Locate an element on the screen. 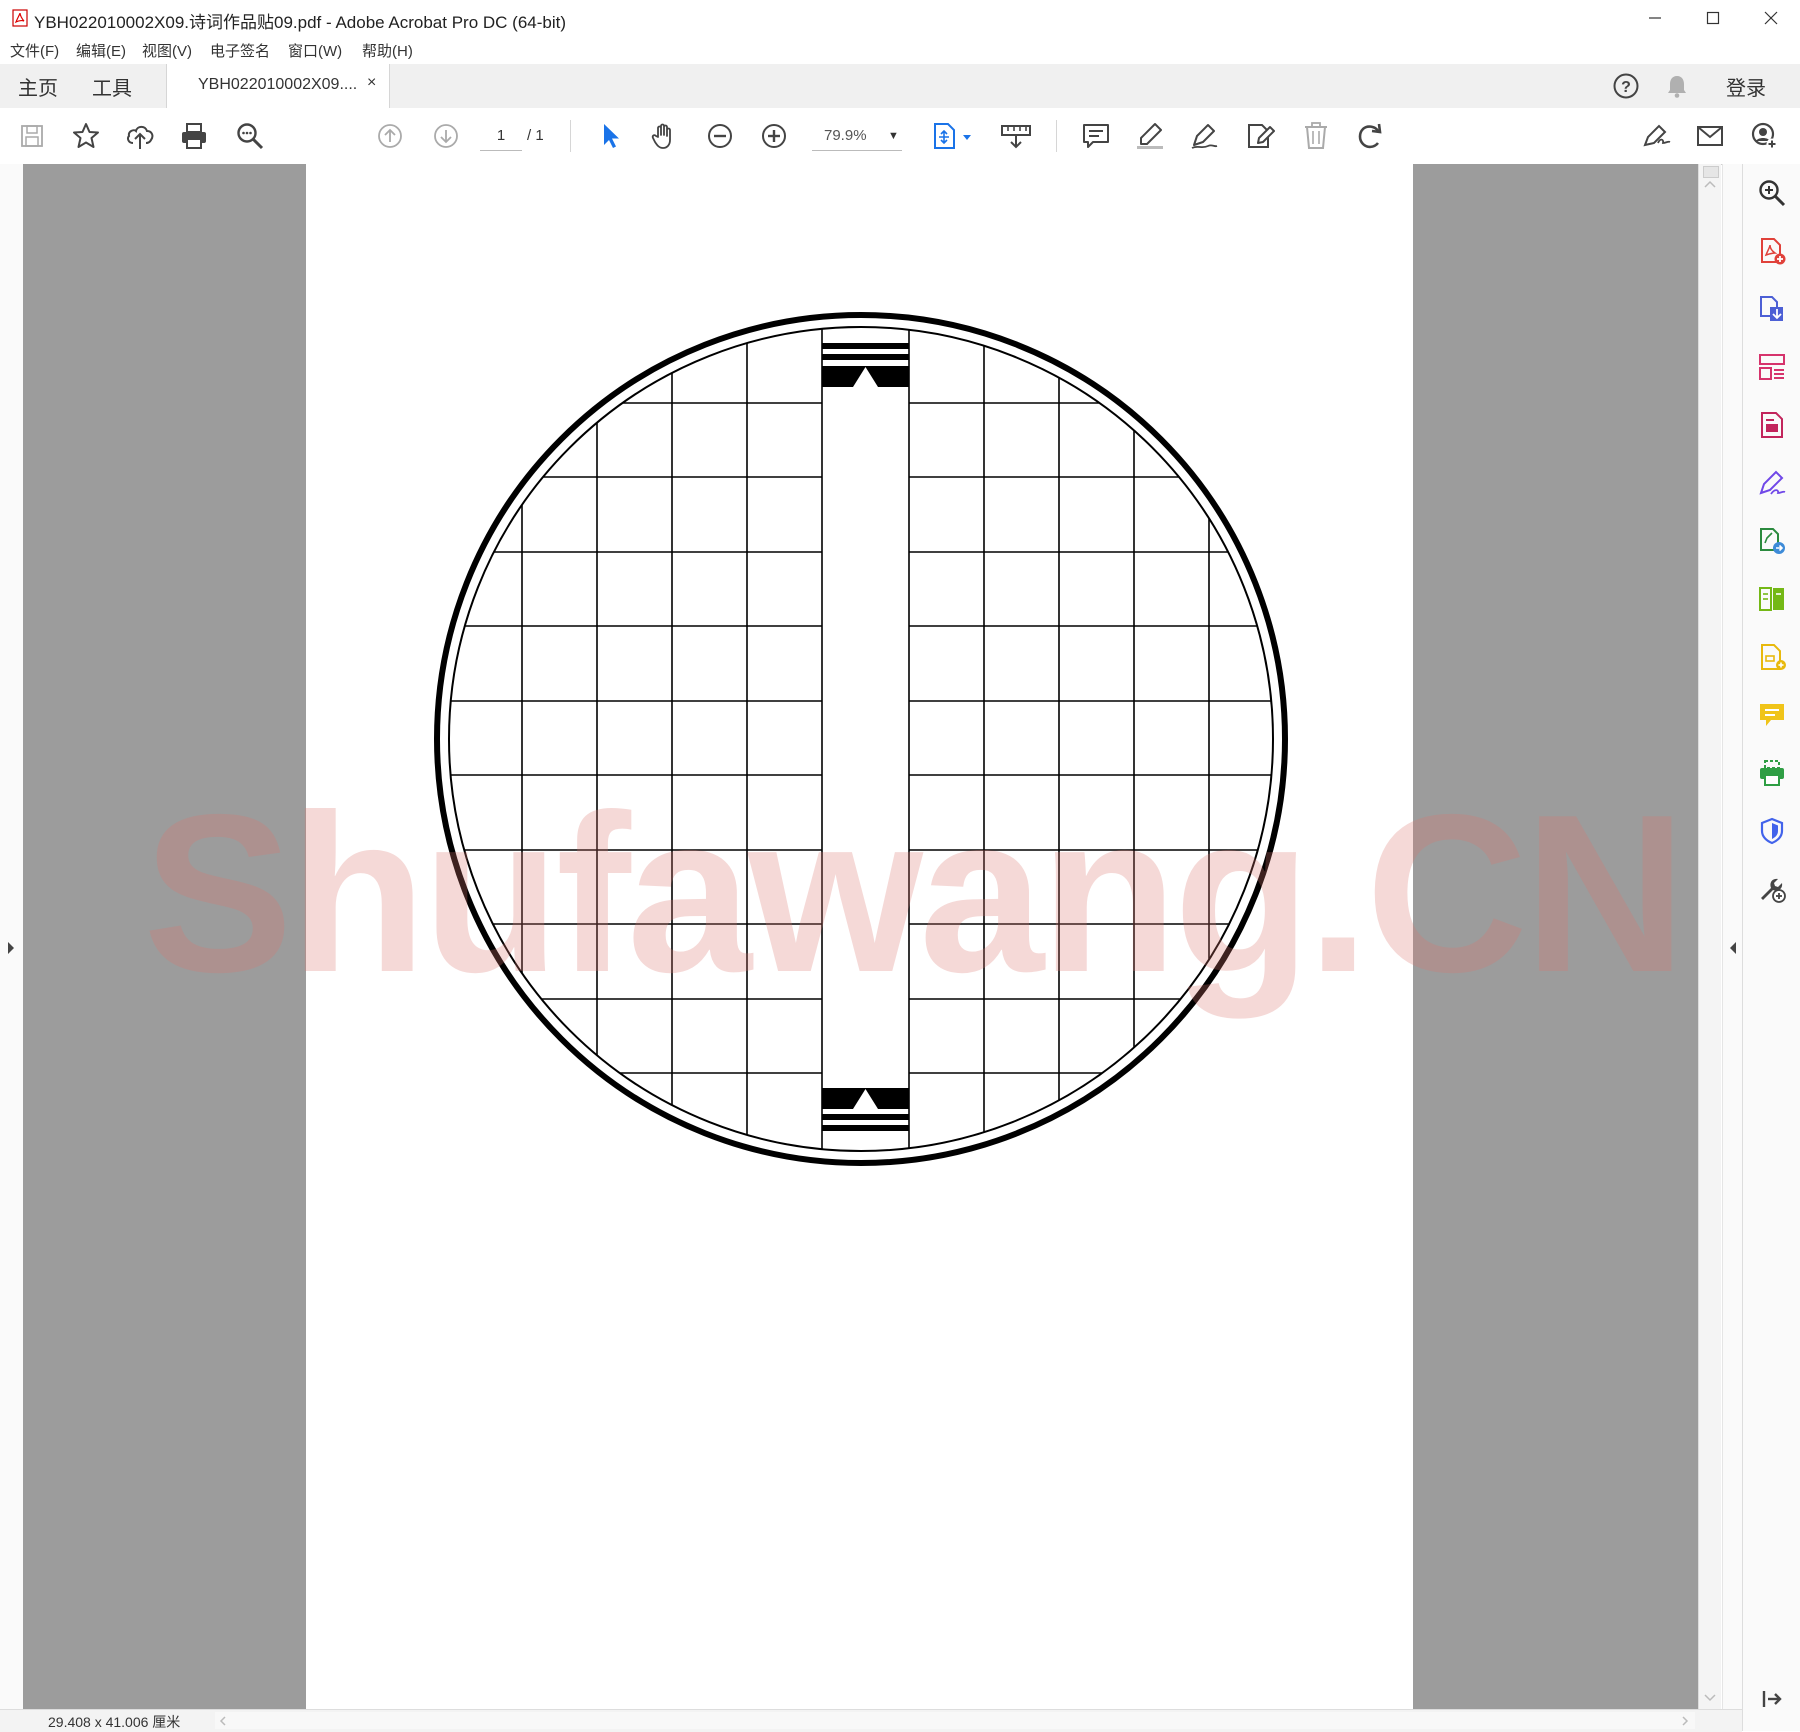  share-user-button is located at coordinates (1764, 136).